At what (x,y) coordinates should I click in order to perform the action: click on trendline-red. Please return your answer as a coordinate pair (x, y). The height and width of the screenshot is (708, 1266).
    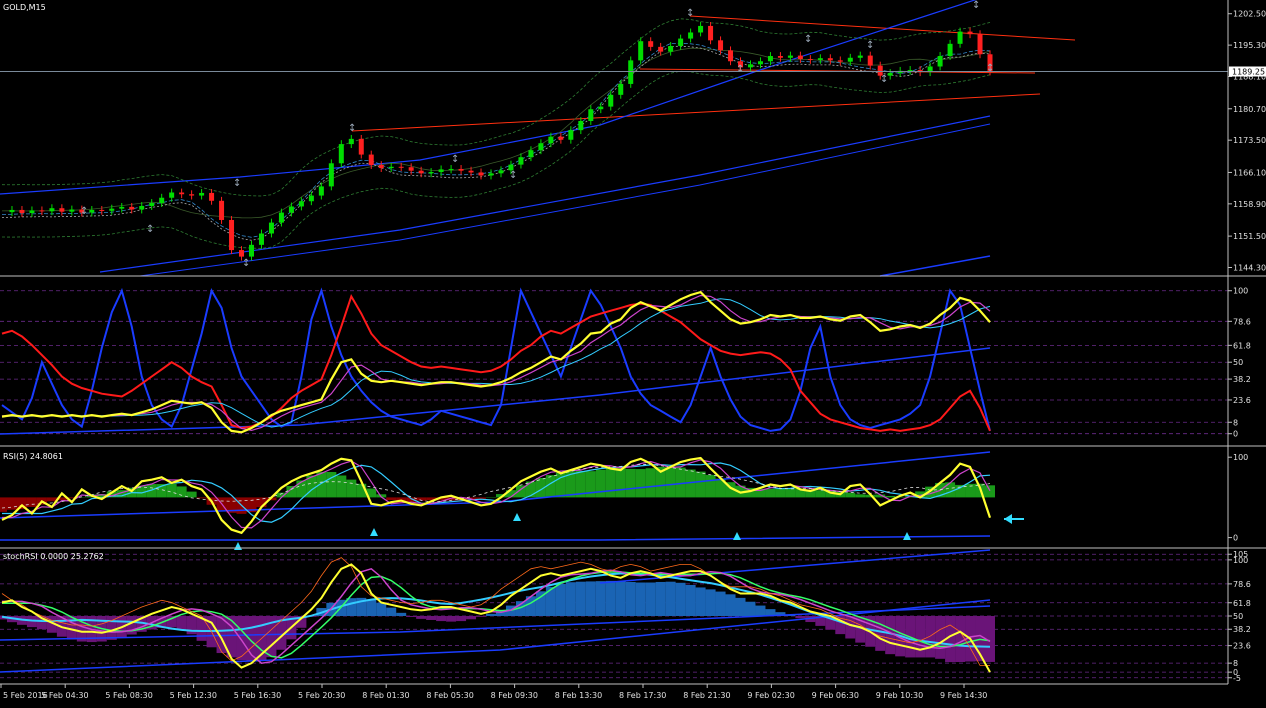
    Looking at the image, I should click on (696, 112).